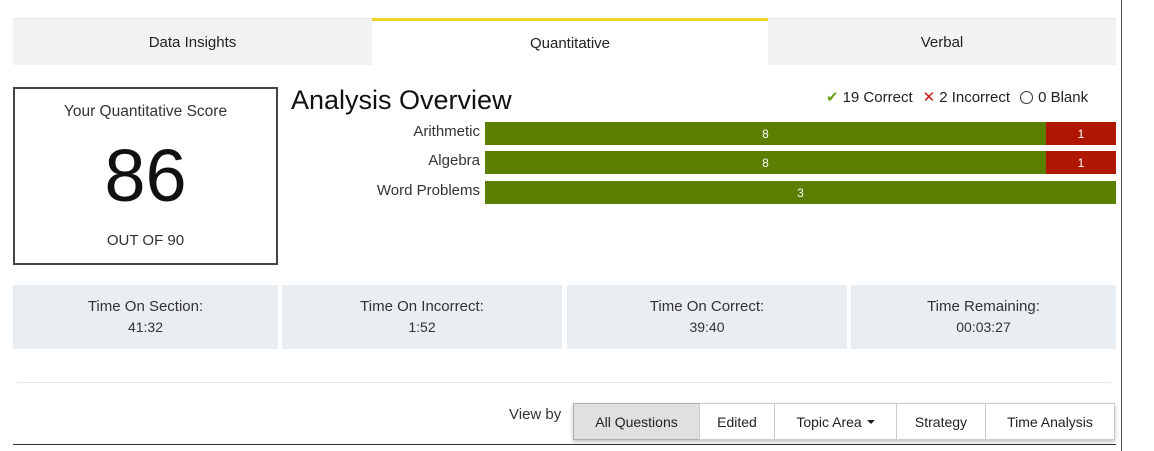 This screenshot has height=451, width=1154. I want to click on score-value: 86, so click(145, 175).